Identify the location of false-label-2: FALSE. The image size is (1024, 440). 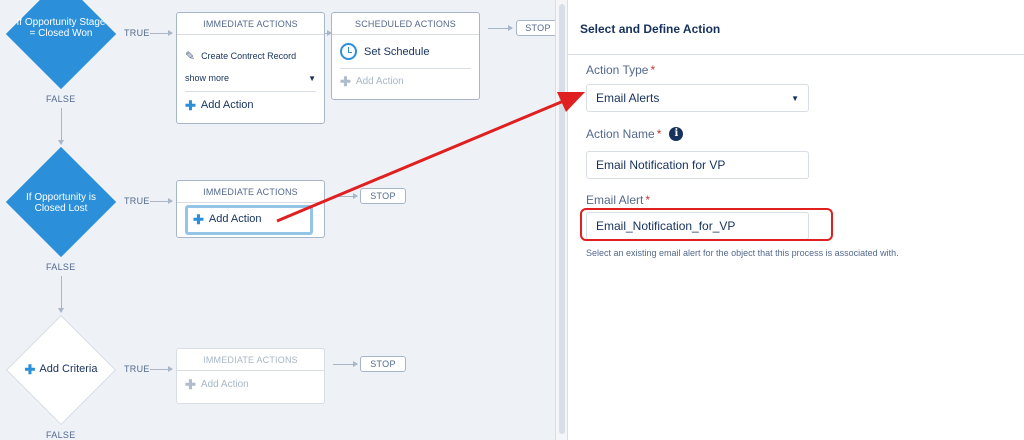
(61, 267).